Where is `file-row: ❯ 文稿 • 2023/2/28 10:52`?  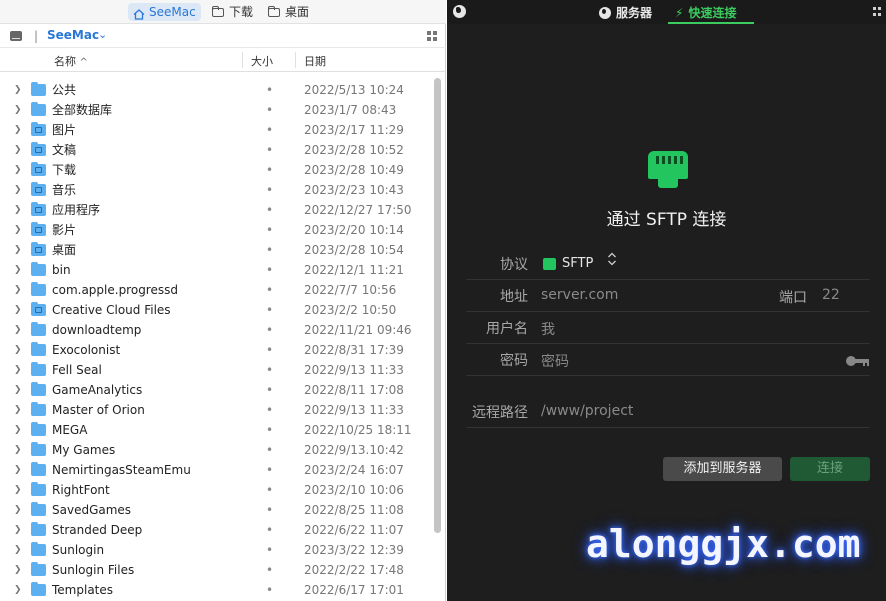
file-row: ❯ 文稿 • 2023/2/28 10:52 is located at coordinates (215, 150).